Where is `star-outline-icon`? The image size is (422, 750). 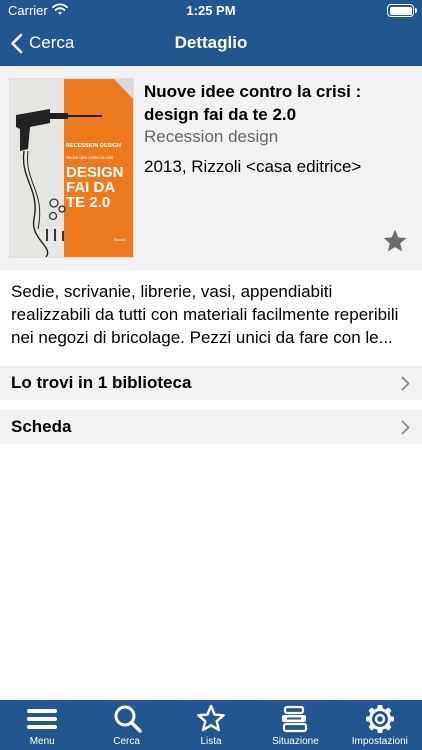
star-outline-icon is located at coordinates (211, 718).